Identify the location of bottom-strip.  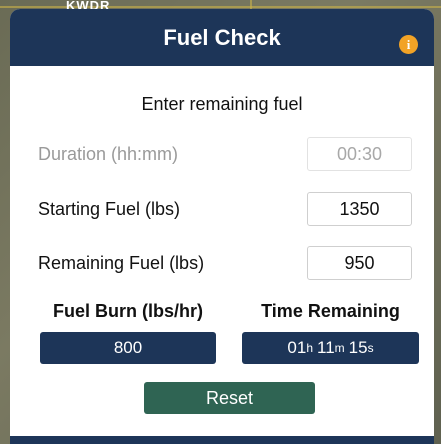
(222, 440).